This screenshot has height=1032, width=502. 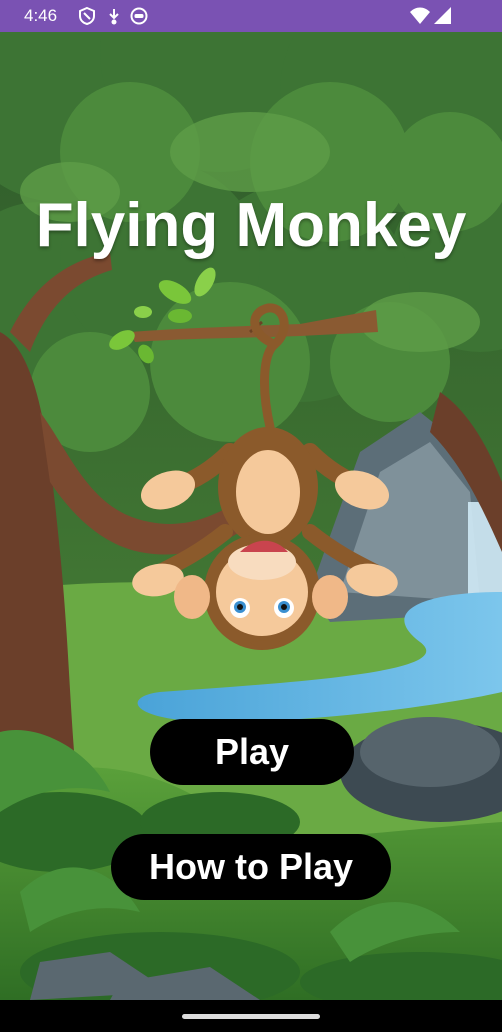 I want to click on cellular-signal-icon, so click(x=442, y=15).